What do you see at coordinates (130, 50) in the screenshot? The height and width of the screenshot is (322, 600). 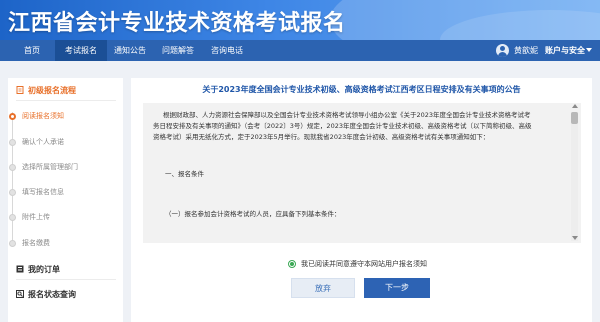 I see `nav-notices: 通知公告` at bounding box center [130, 50].